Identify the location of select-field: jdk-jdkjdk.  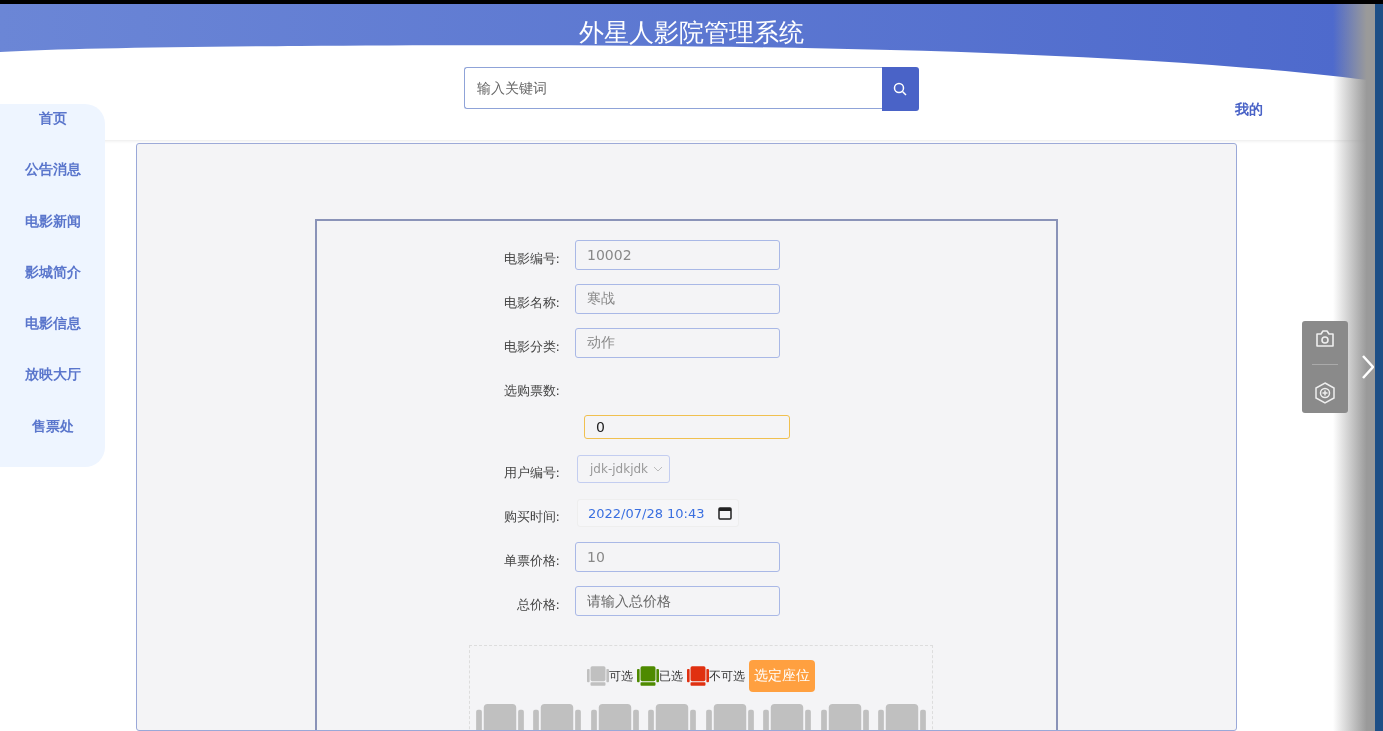
(623, 469).